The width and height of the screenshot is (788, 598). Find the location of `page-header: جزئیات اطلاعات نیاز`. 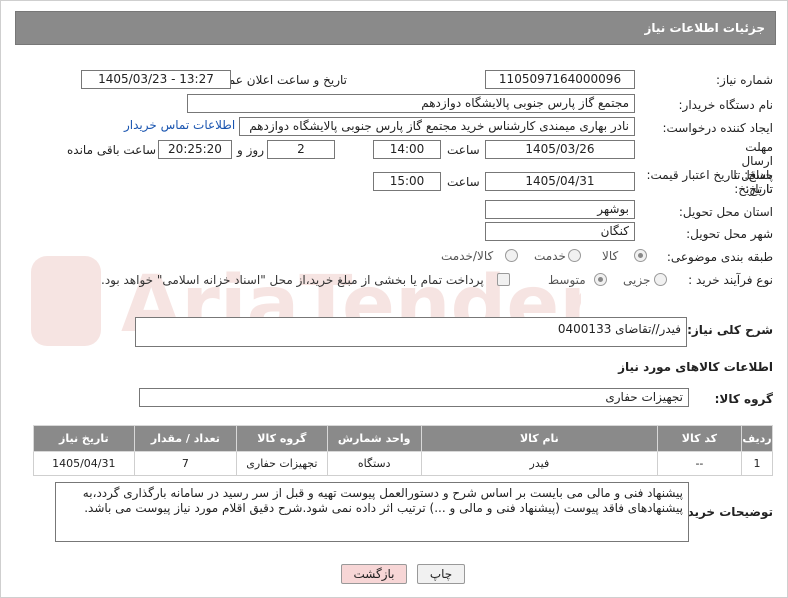

page-header: جزئیات اطلاعات نیاز is located at coordinates (395, 28).